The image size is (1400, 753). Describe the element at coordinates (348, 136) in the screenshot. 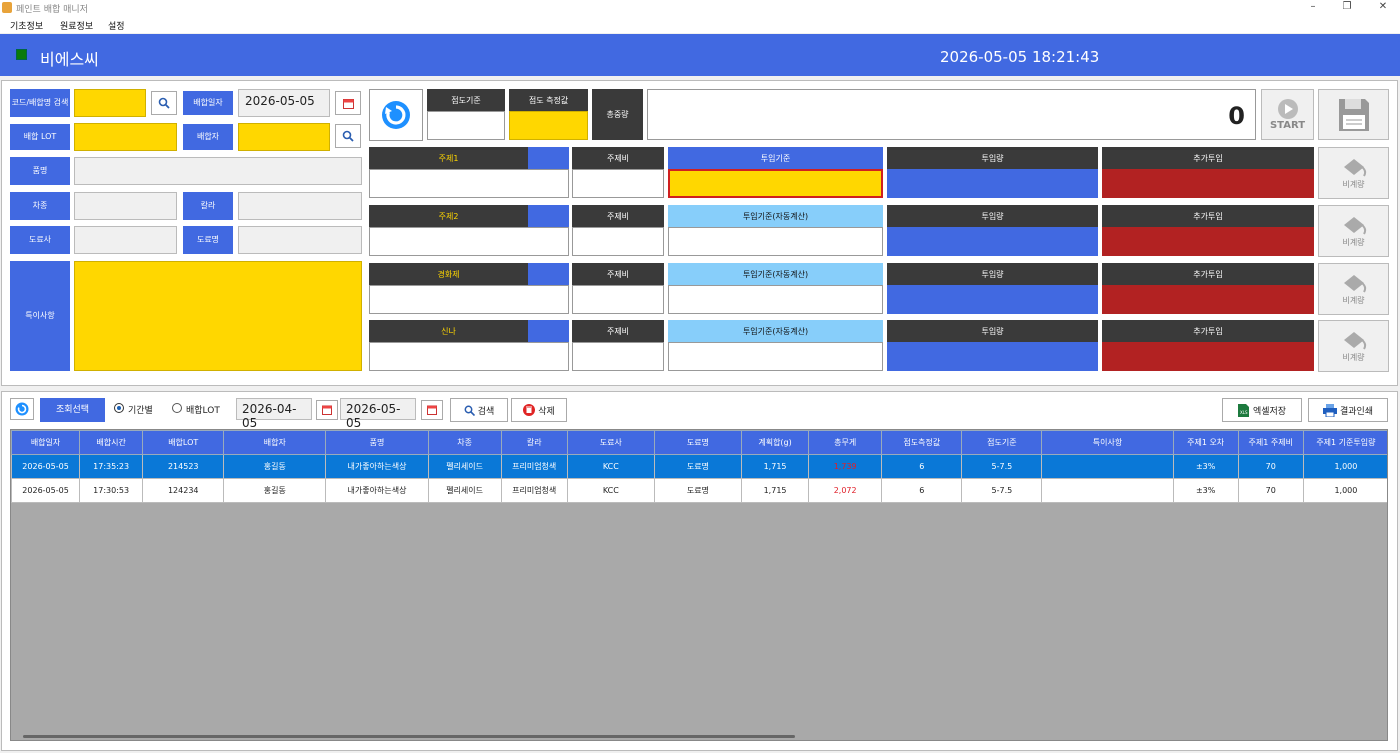

I see `mixer-search-button` at that location.